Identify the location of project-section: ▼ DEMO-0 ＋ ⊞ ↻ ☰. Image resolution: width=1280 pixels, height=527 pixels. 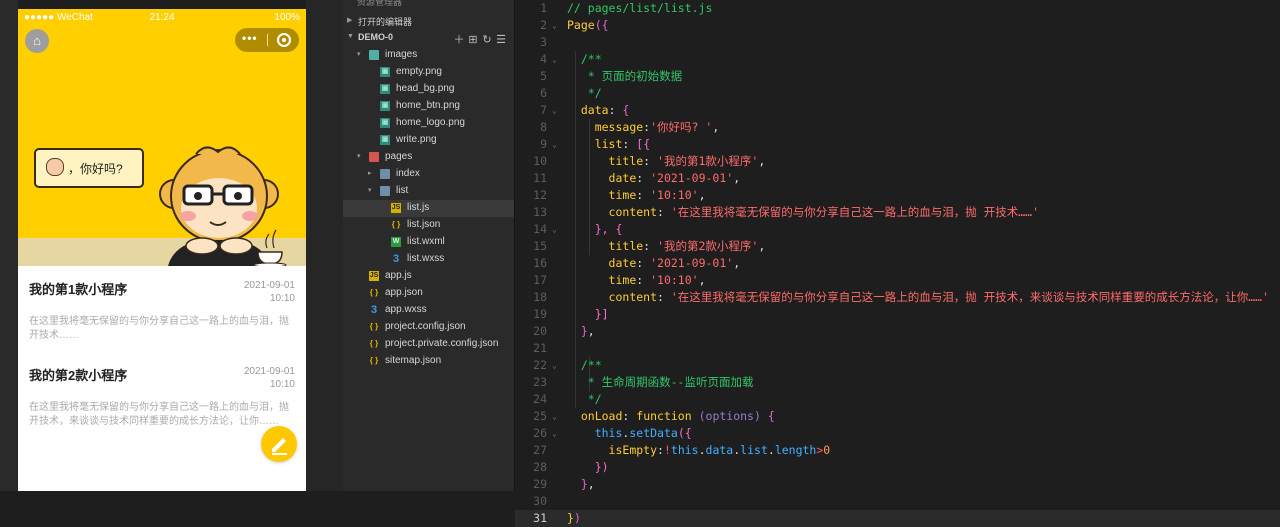
(428, 38).